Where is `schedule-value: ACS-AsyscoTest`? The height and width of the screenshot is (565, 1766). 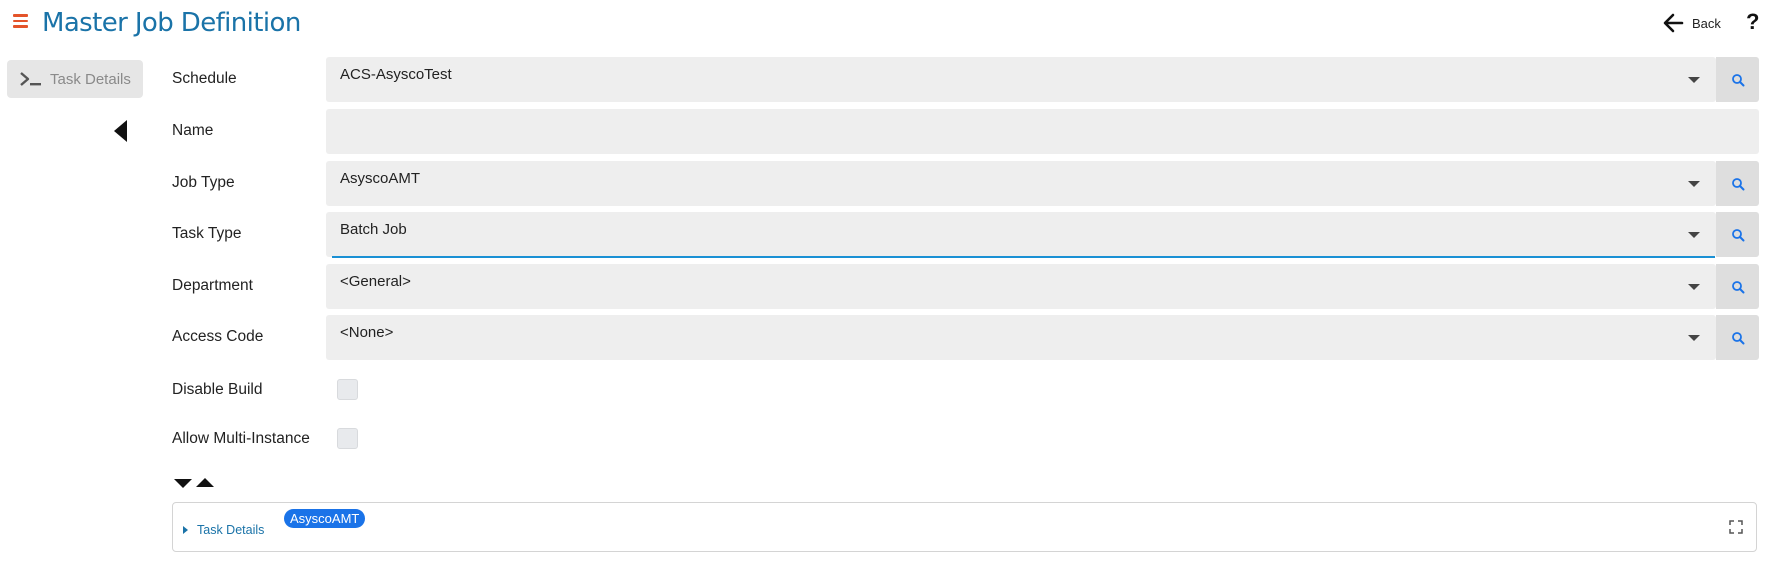 schedule-value: ACS-AsyscoTest is located at coordinates (396, 74).